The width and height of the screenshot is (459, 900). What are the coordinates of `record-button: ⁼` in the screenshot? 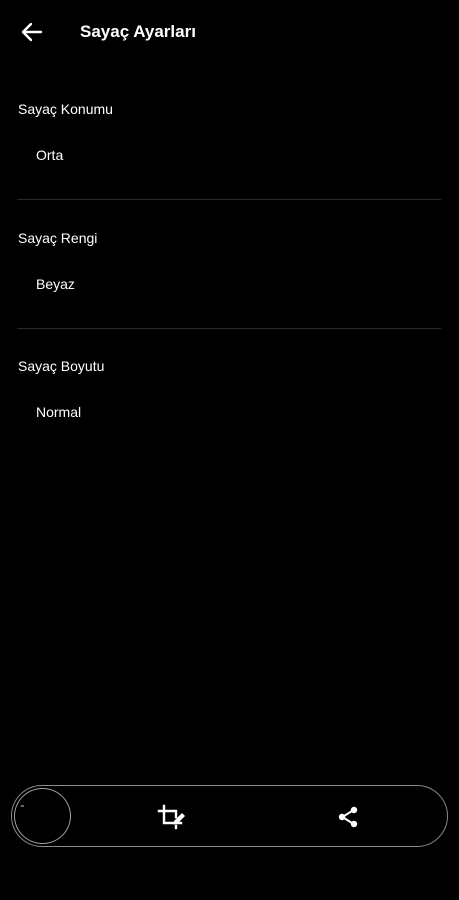 It's located at (42, 816).